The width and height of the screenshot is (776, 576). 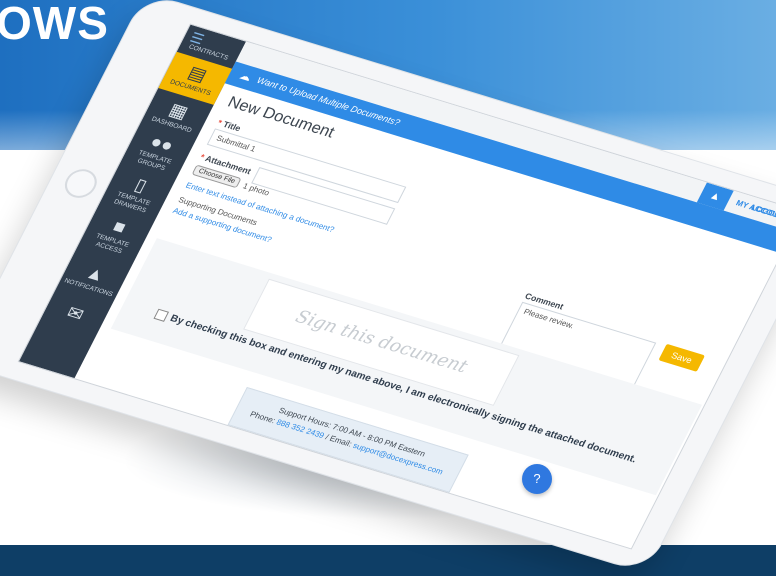 I want to click on envelope-icon: ✉, so click(x=75, y=313).